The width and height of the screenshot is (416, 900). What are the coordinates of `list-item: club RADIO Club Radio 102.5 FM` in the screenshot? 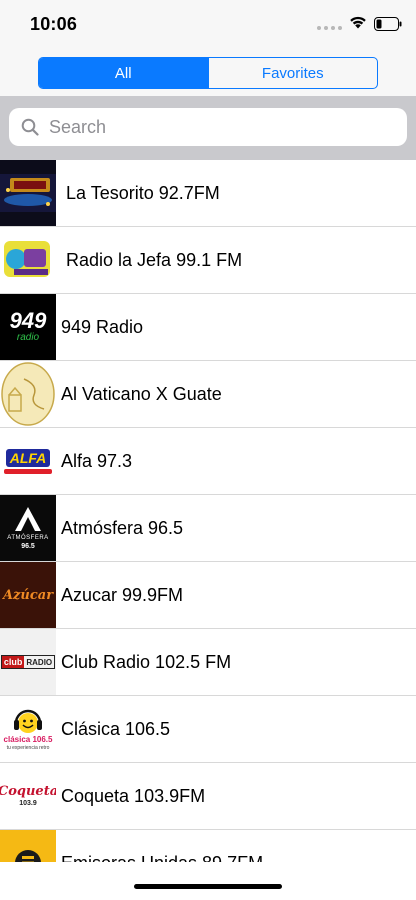 It's located at (208, 662).